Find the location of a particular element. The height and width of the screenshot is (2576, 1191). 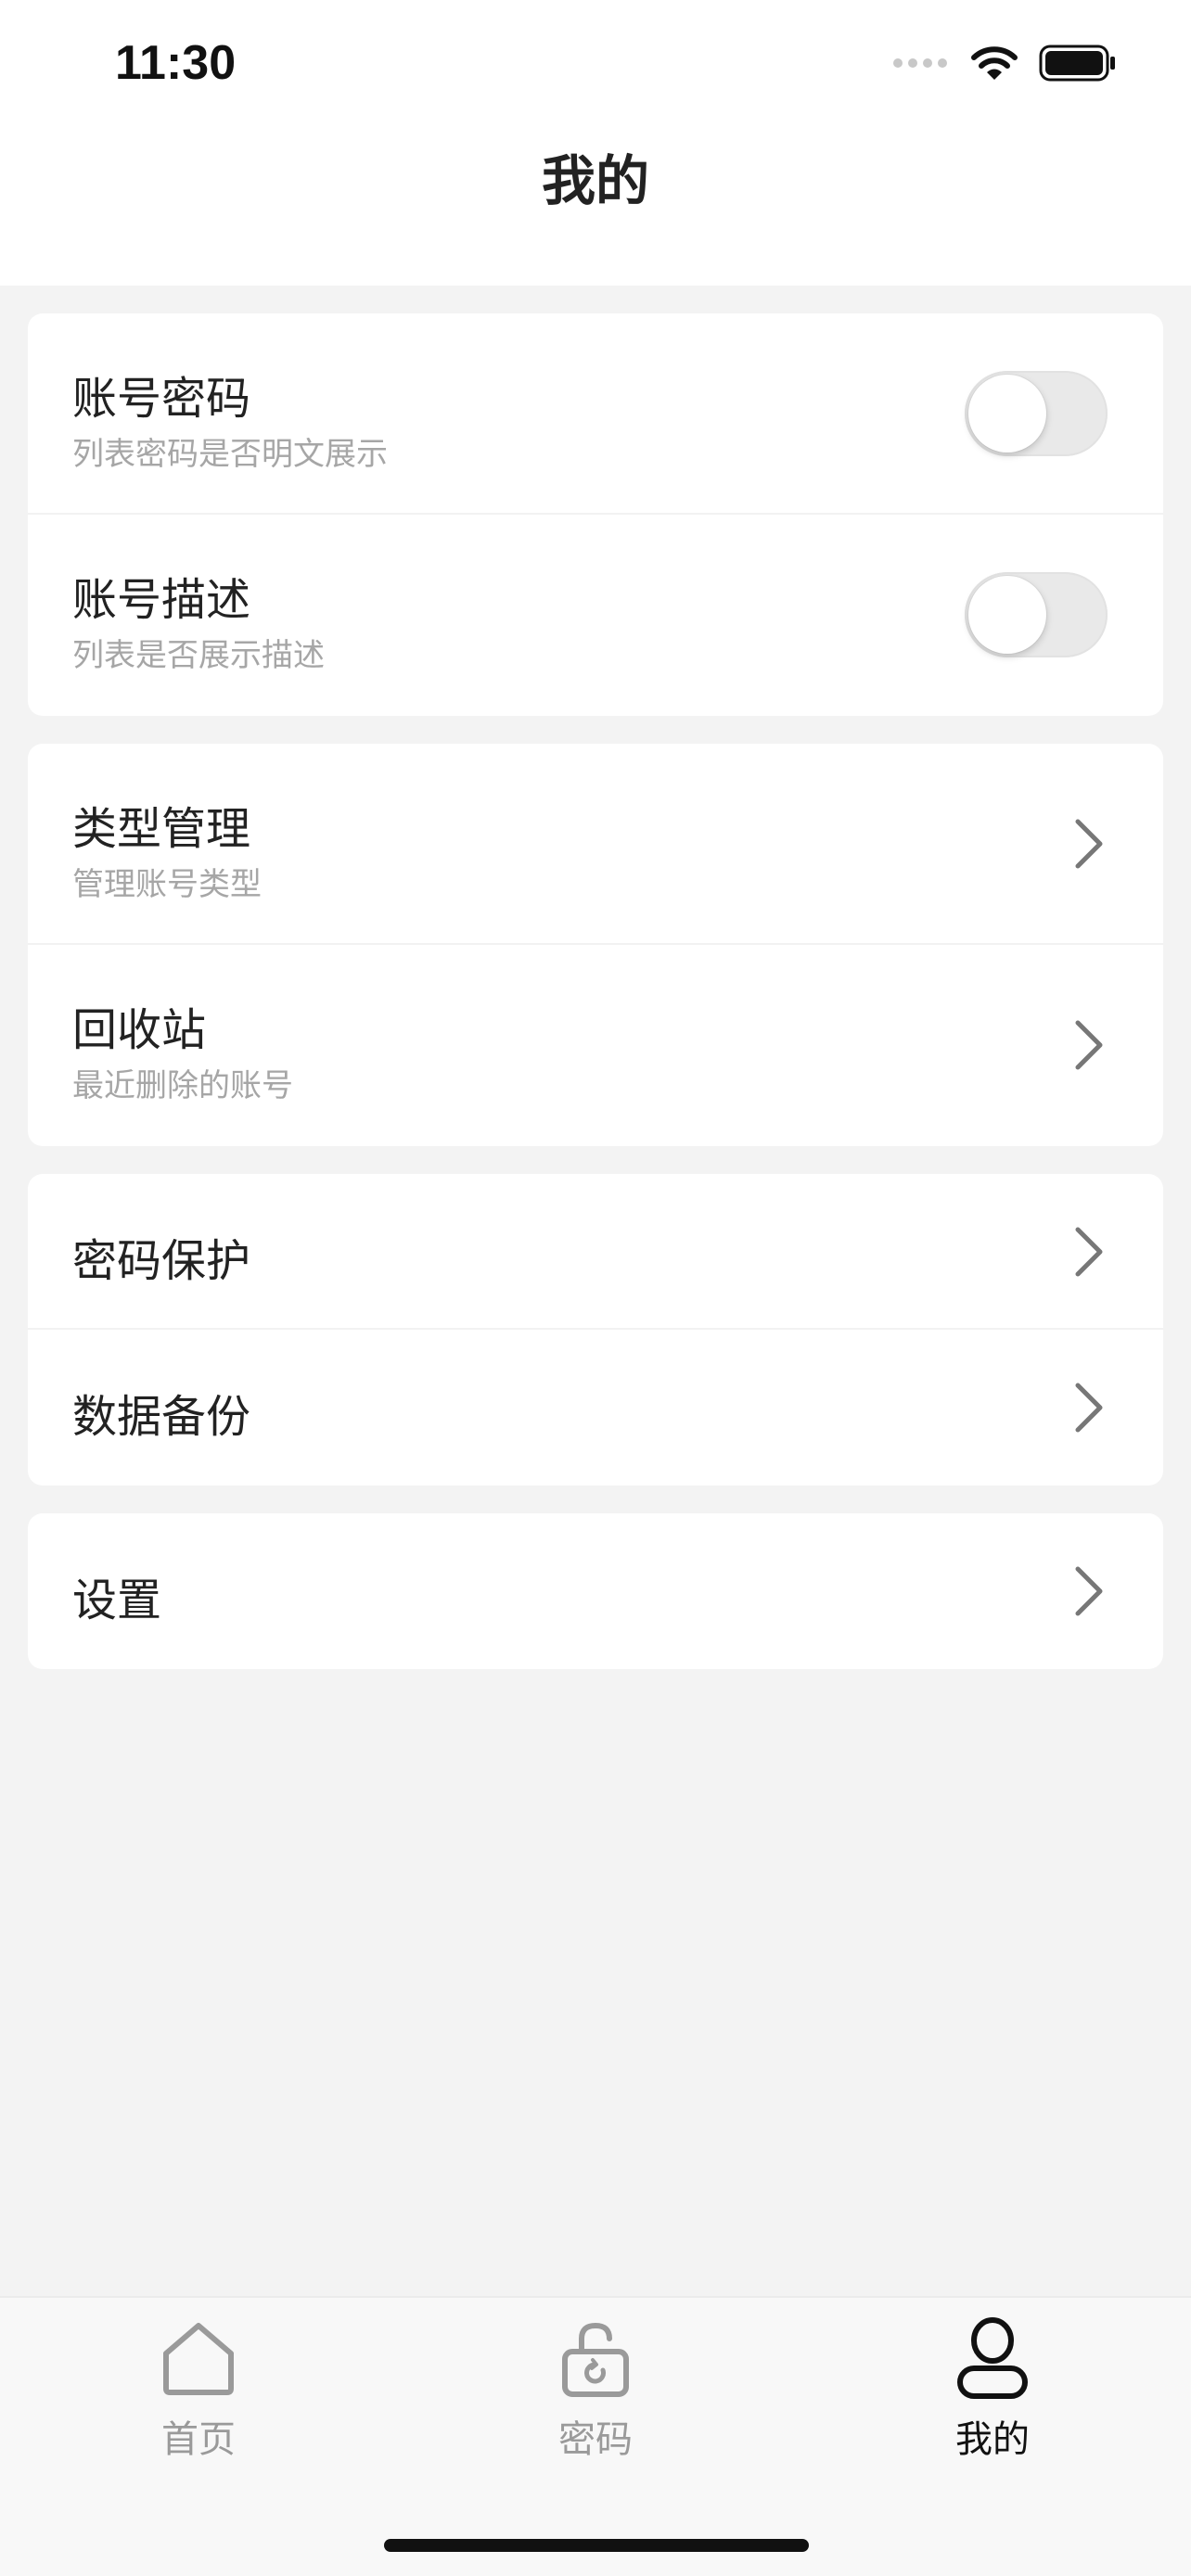

tab-label: 密码 is located at coordinates (595, 2439).